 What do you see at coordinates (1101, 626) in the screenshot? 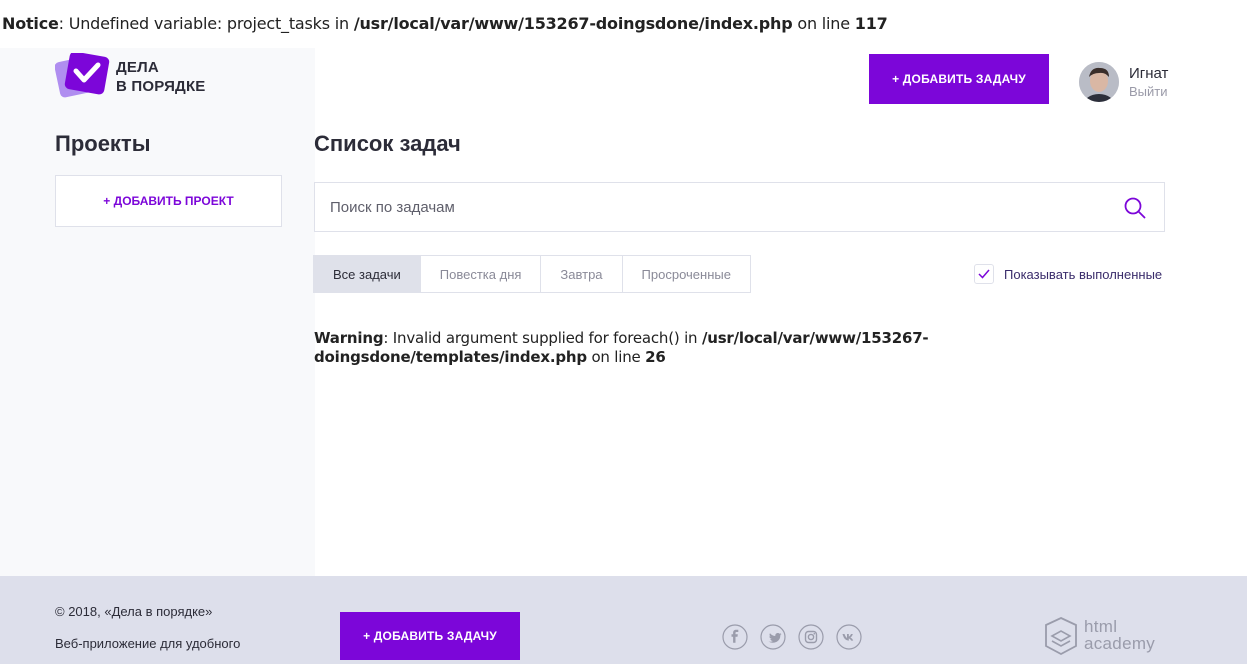
I see `html-academy-line-1: html` at bounding box center [1101, 626].